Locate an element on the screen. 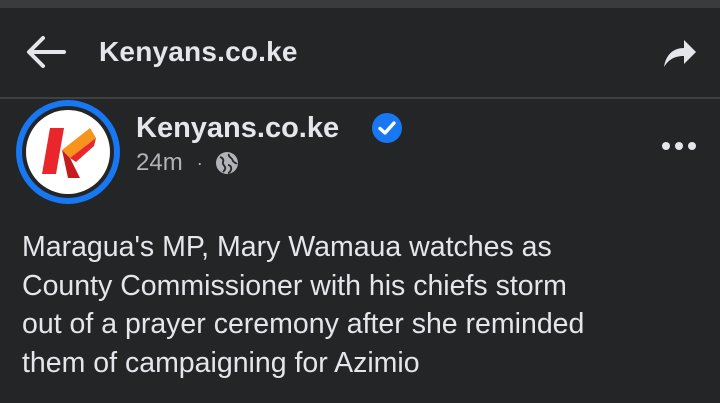 The height and width of the screenshot is (403, 720). verified-badge-icon is located at coordinates (387, 128).